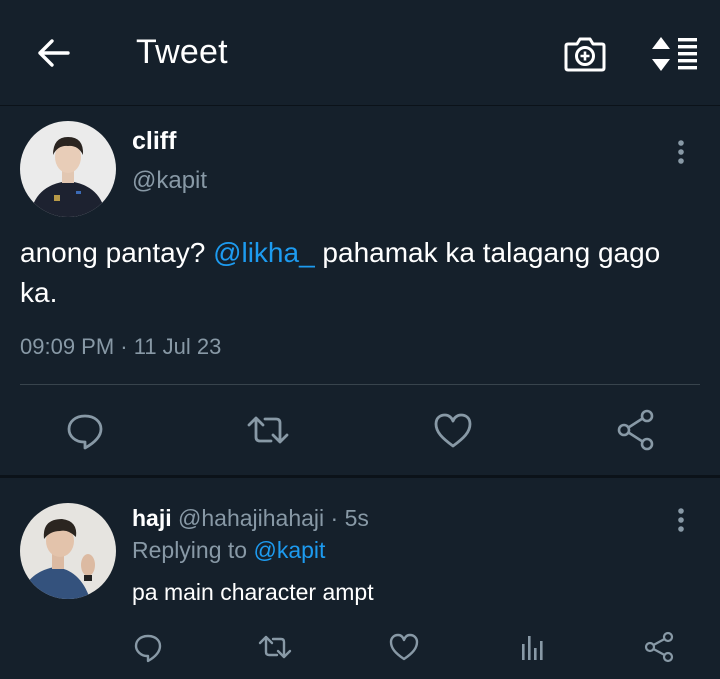 Image resolution: width=720 pixels, height=679 pixels. Describe the element at coordinates (360, 384) in the screenshot. I see `divider` at that location.